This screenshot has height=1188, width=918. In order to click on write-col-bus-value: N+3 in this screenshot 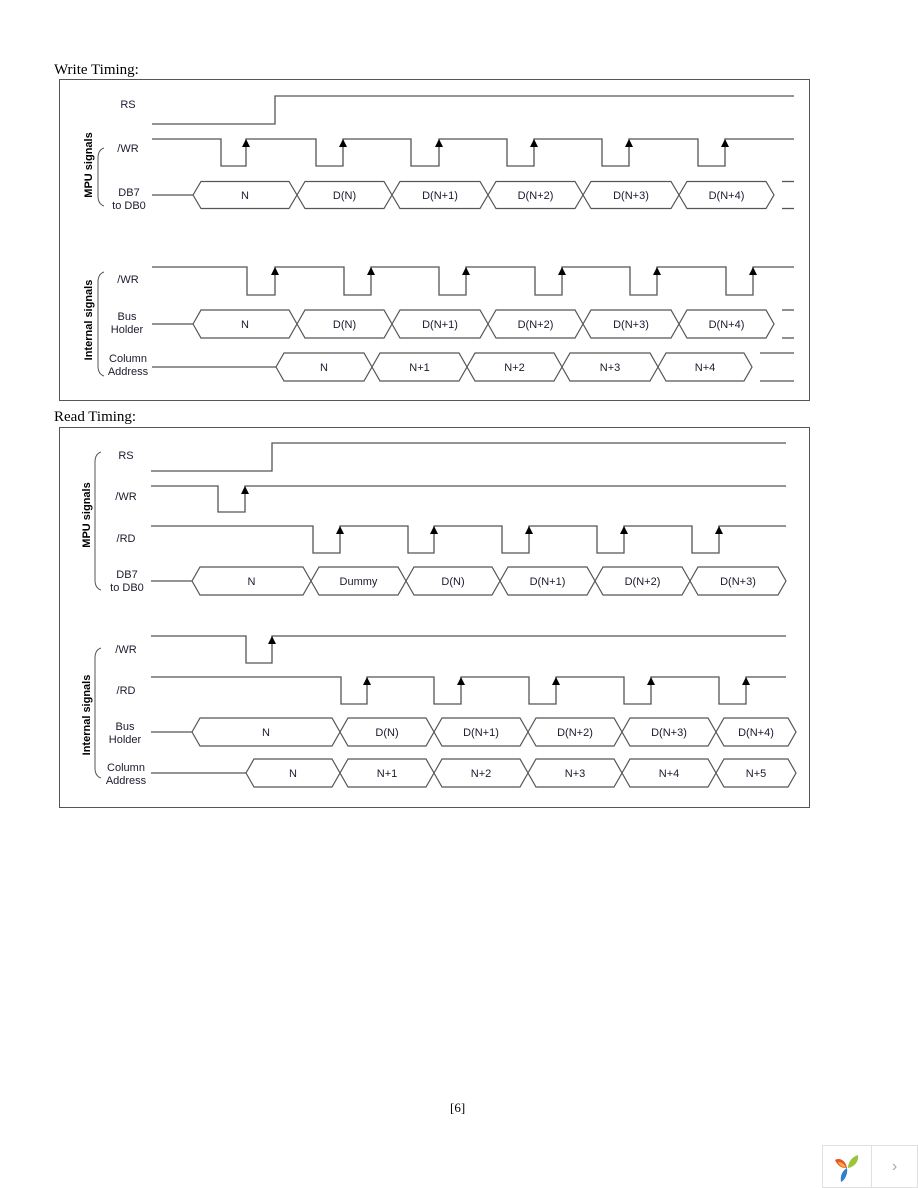, I will do `click(610, 368)`.